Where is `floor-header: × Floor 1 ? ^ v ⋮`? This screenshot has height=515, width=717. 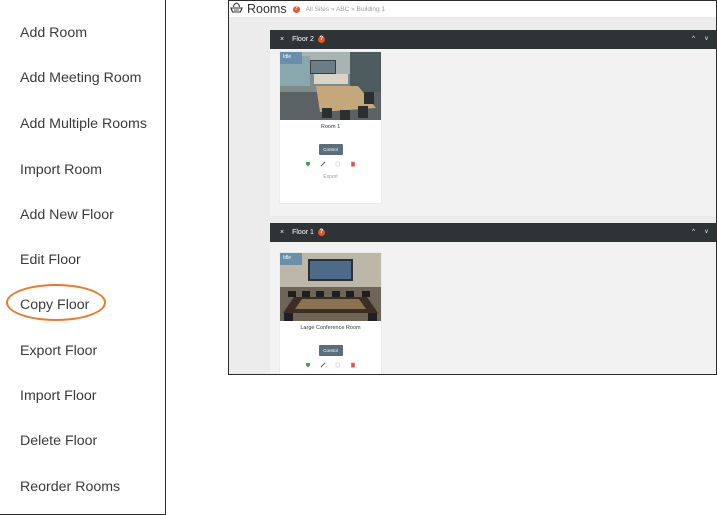
floor-header: × Floor 1 ? ^ v ⋮ is located at coordinates (493, 232).